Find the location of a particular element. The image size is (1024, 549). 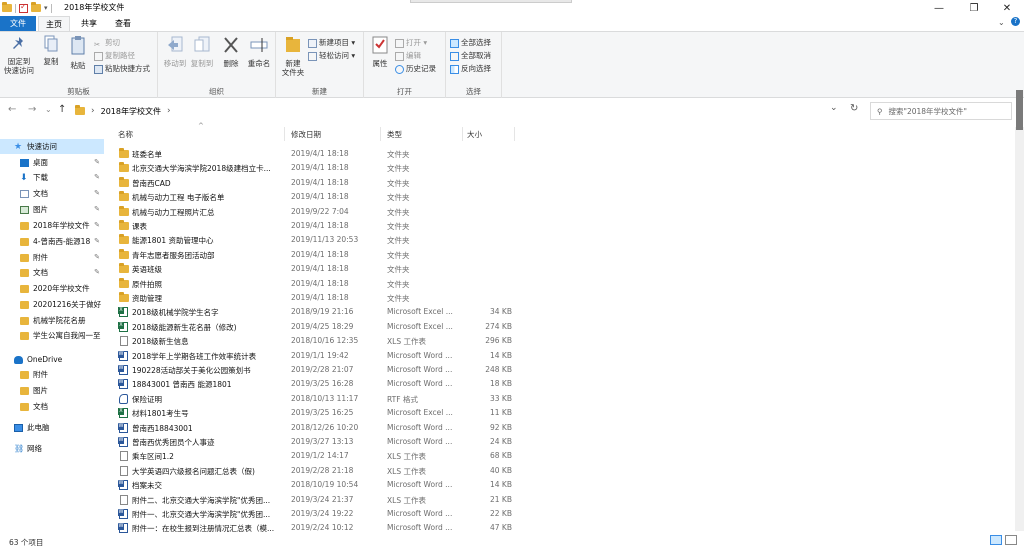

file-row: 北京交通大学海滨学院2018级建档立卡... 2019/4/1 18:18 文件夹 is located at coordinates (562, 168).